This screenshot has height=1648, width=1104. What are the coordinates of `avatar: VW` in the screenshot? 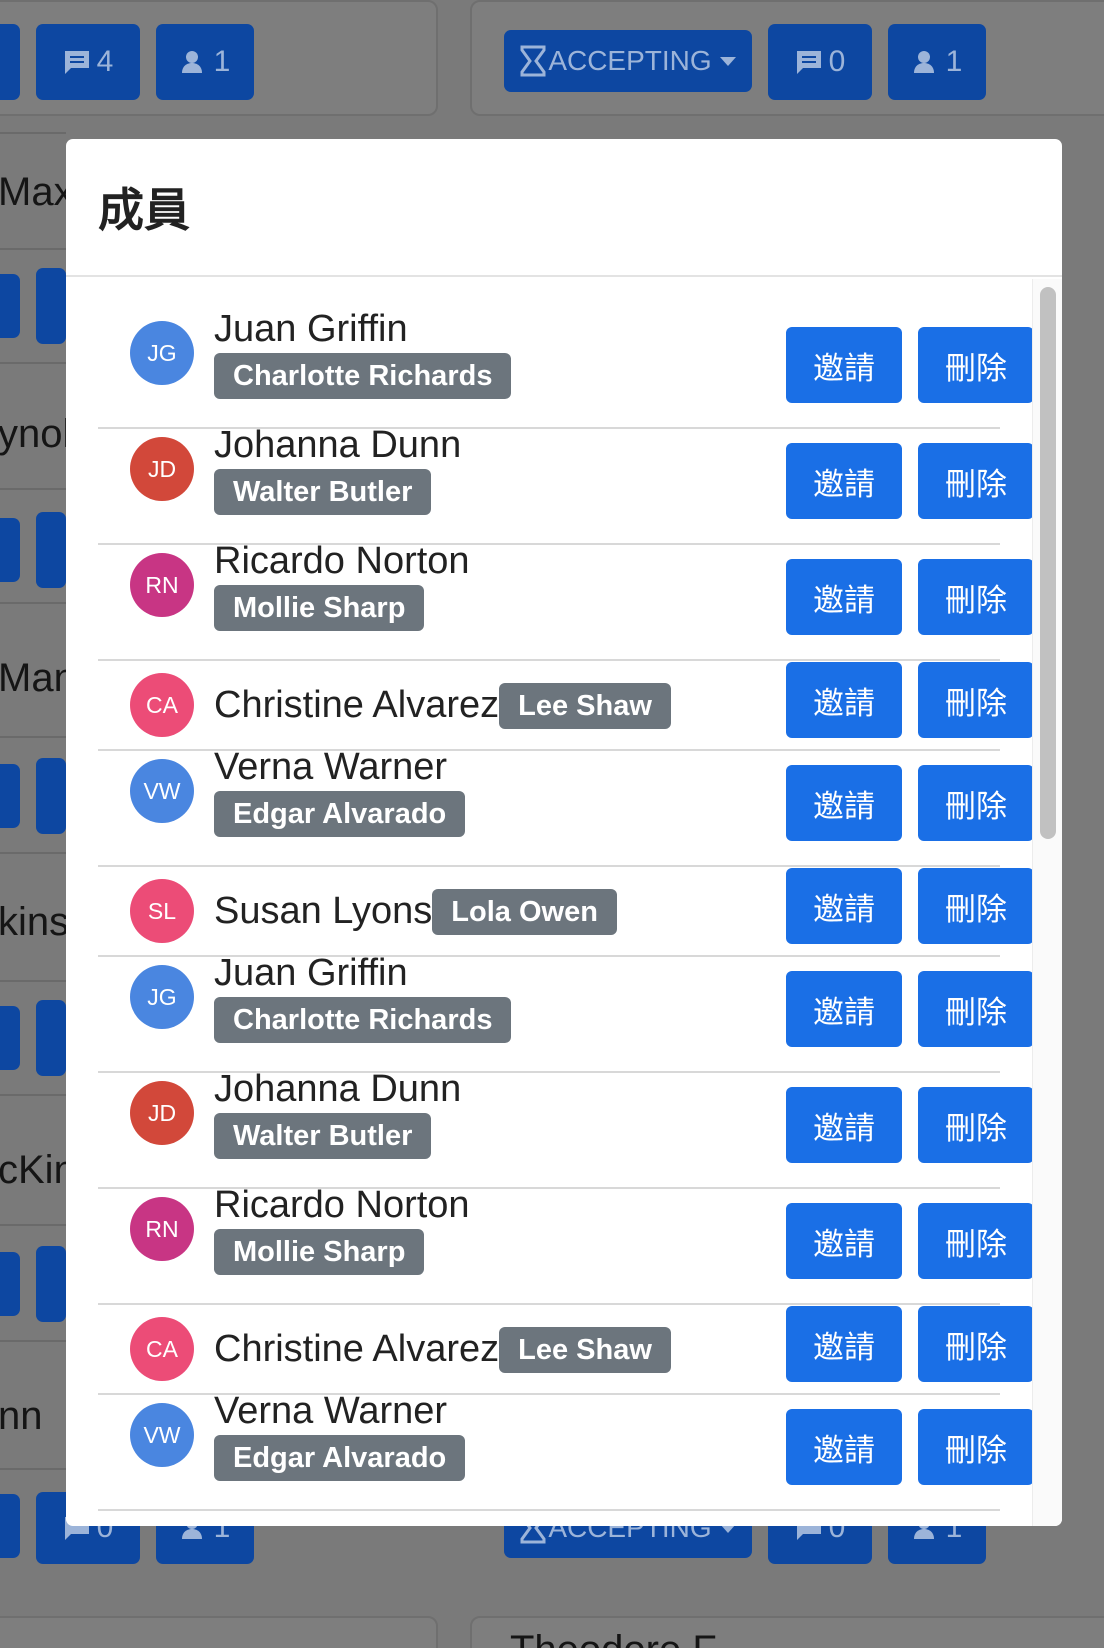 It's located at (162, 1435).